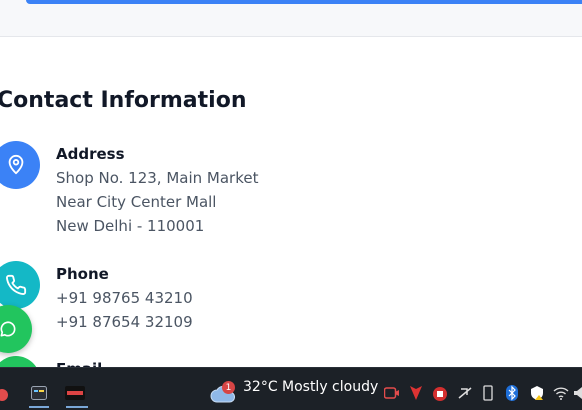 The image size is (582, 410). What do you see at coordinates (77, 407) in the screenshot?
I see `game-app-active-indicator` at bounding box center [77, 407].